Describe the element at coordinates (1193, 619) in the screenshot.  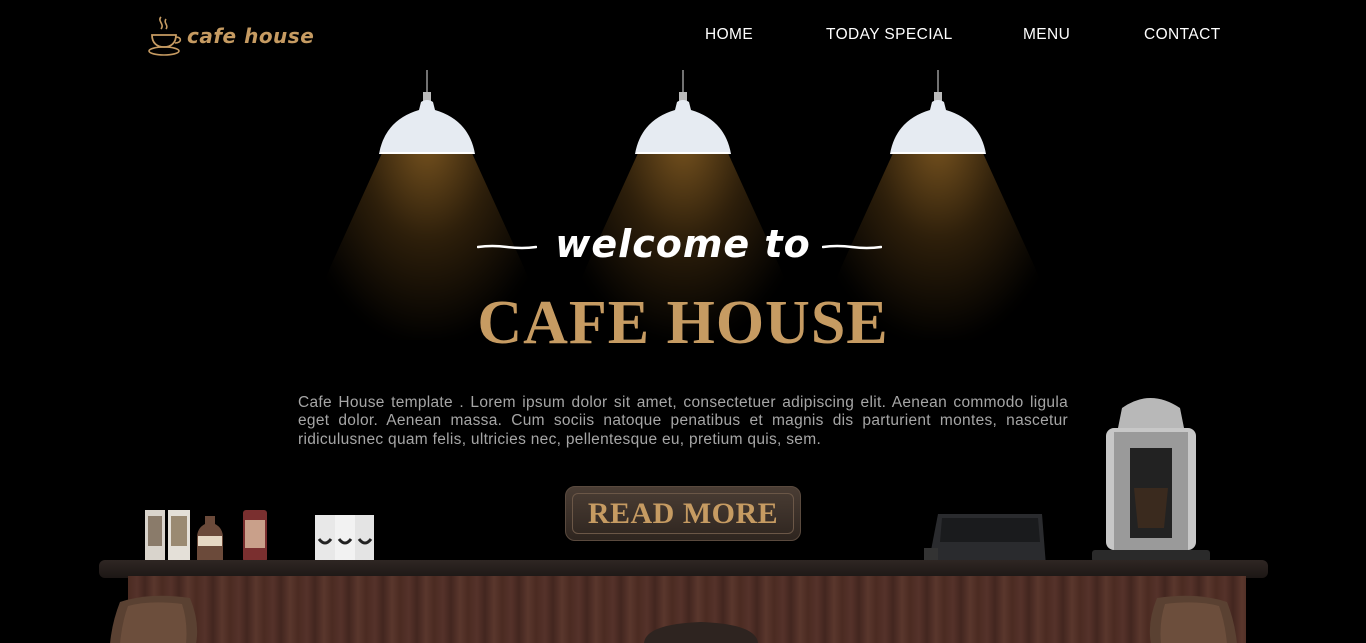
I see `chair-right` at that location.